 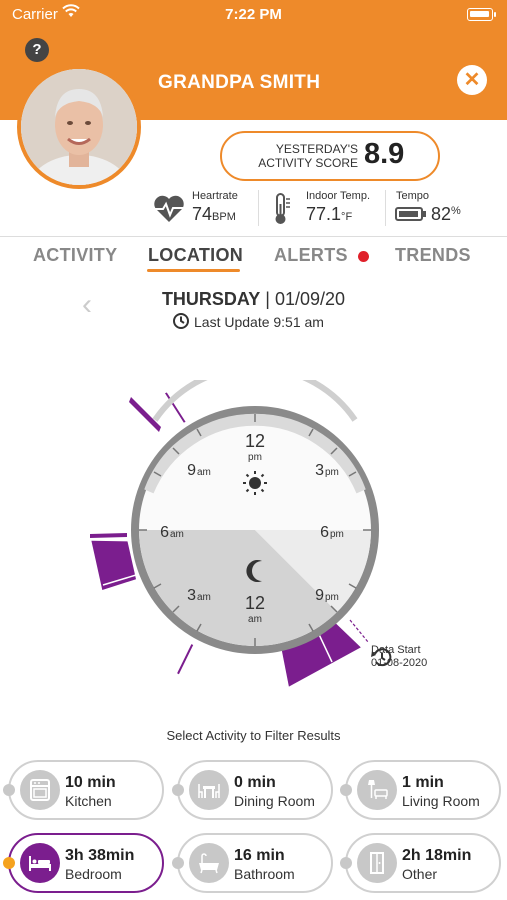 I want to click on activity-score-card: YESTERDAY'S ACTIVITY SCORE 8.9, so click(x=330, y=156).